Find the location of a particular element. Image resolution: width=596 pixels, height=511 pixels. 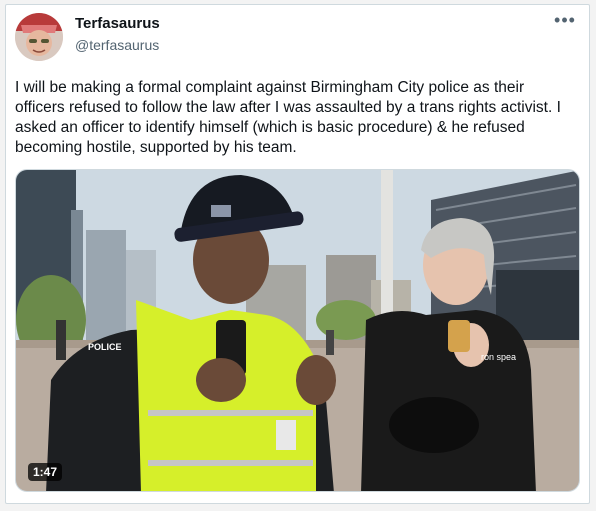

user-handle: @terfasaurus is located at coordinates (117, 45).